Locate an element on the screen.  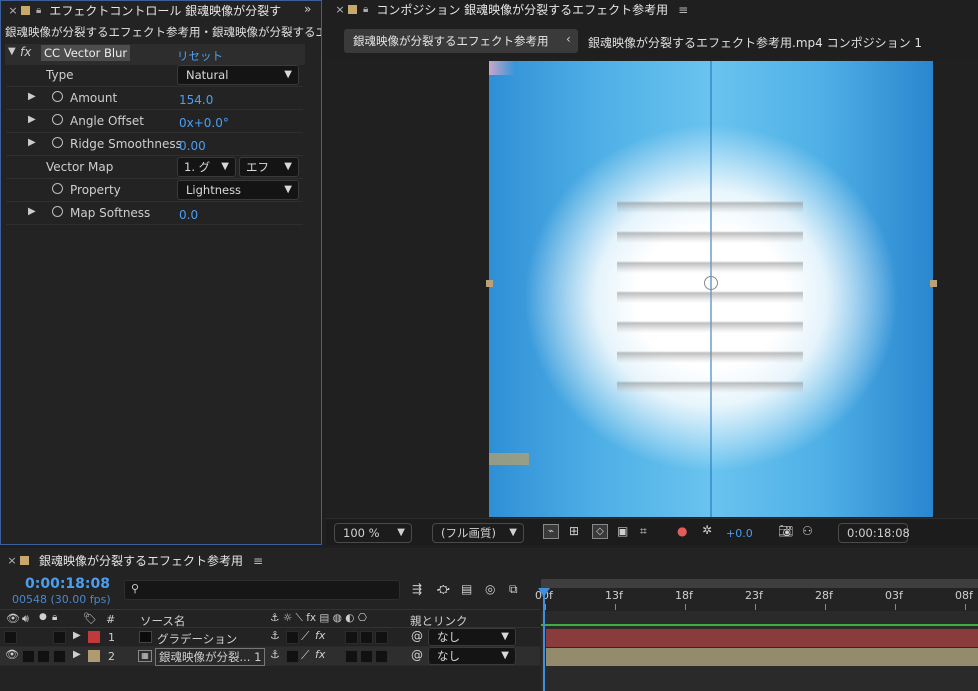
snapshot-icon: 📷︎ is located at coordinates (785, 531).